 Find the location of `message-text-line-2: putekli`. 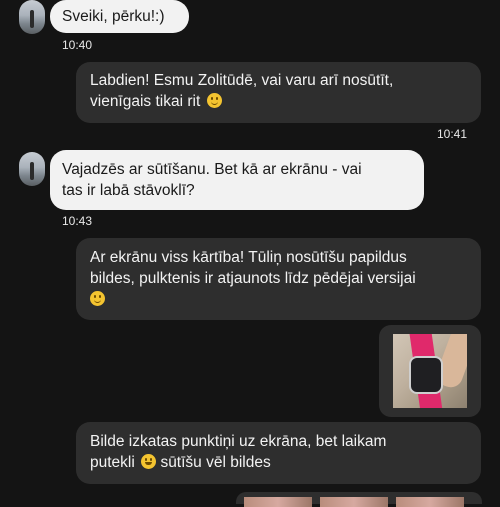

message-text-line-2: putekli is located at coordinates (112, 462).